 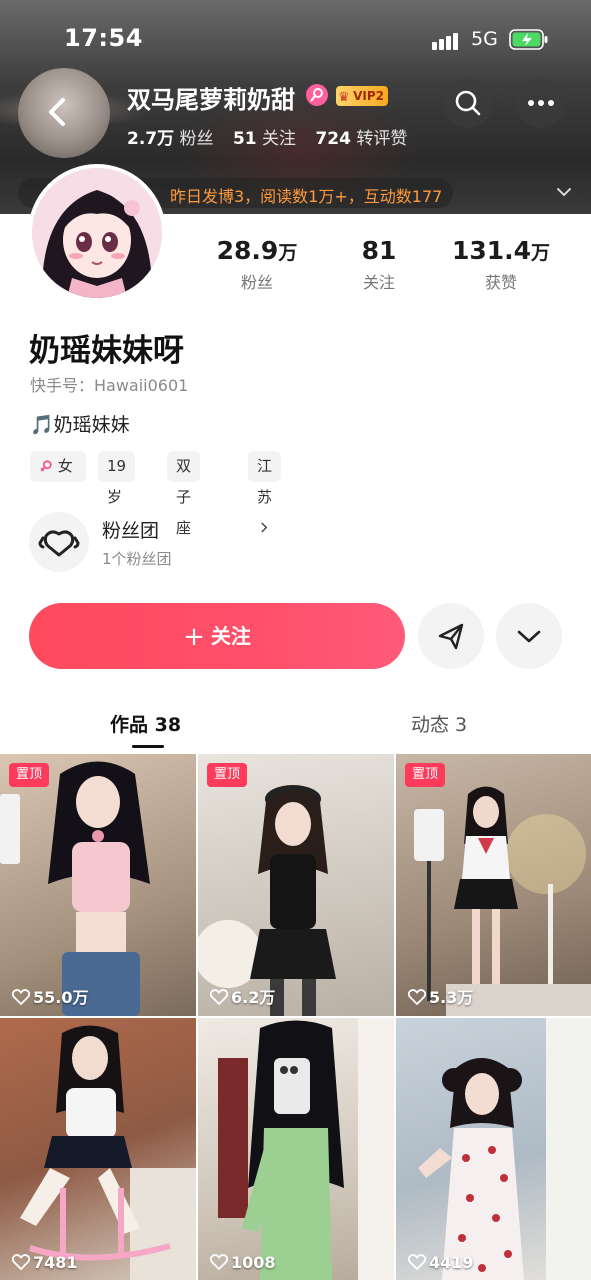 I want to click on stat-fans: 28.9万 粉丝, so click(x=257, y=264).